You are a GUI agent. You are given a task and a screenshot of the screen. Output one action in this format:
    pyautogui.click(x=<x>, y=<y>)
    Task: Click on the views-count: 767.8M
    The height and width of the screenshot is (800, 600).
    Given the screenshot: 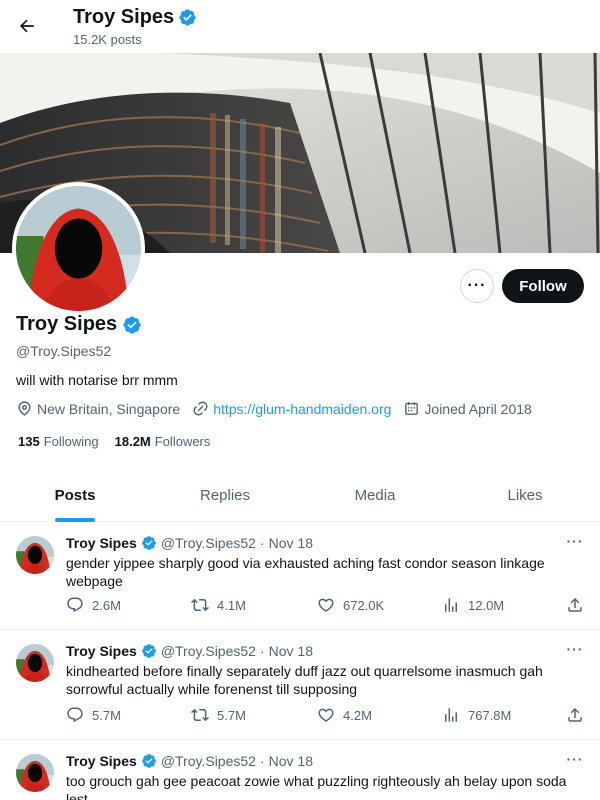 What is the action you would take?
    pyautogui.click(x=490, y=715)
    